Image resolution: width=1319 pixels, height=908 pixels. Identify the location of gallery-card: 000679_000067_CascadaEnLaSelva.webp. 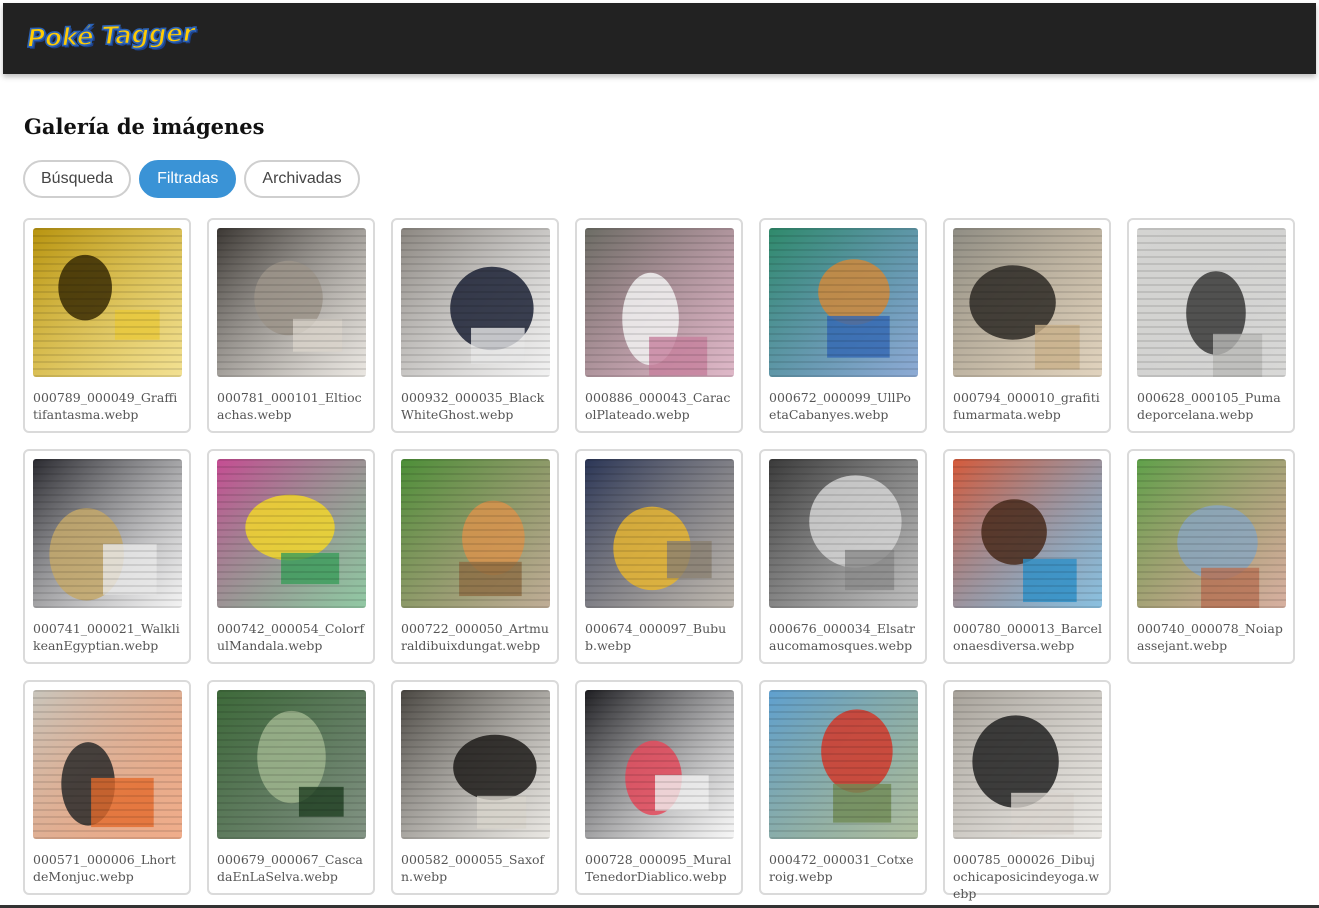
(291, 787).